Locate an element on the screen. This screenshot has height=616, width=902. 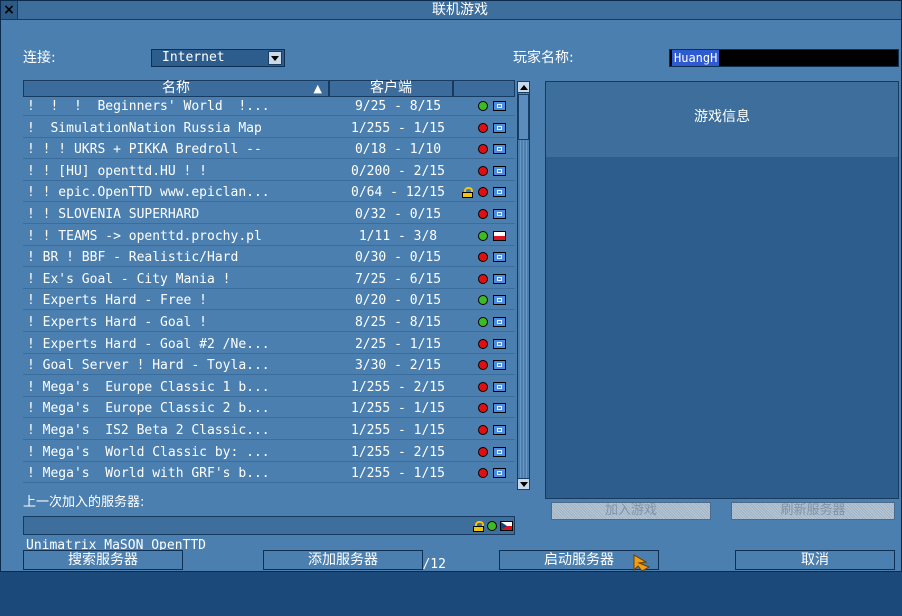
server-clients: 0/30 - 0/15 is located at coordinates (398, 258).